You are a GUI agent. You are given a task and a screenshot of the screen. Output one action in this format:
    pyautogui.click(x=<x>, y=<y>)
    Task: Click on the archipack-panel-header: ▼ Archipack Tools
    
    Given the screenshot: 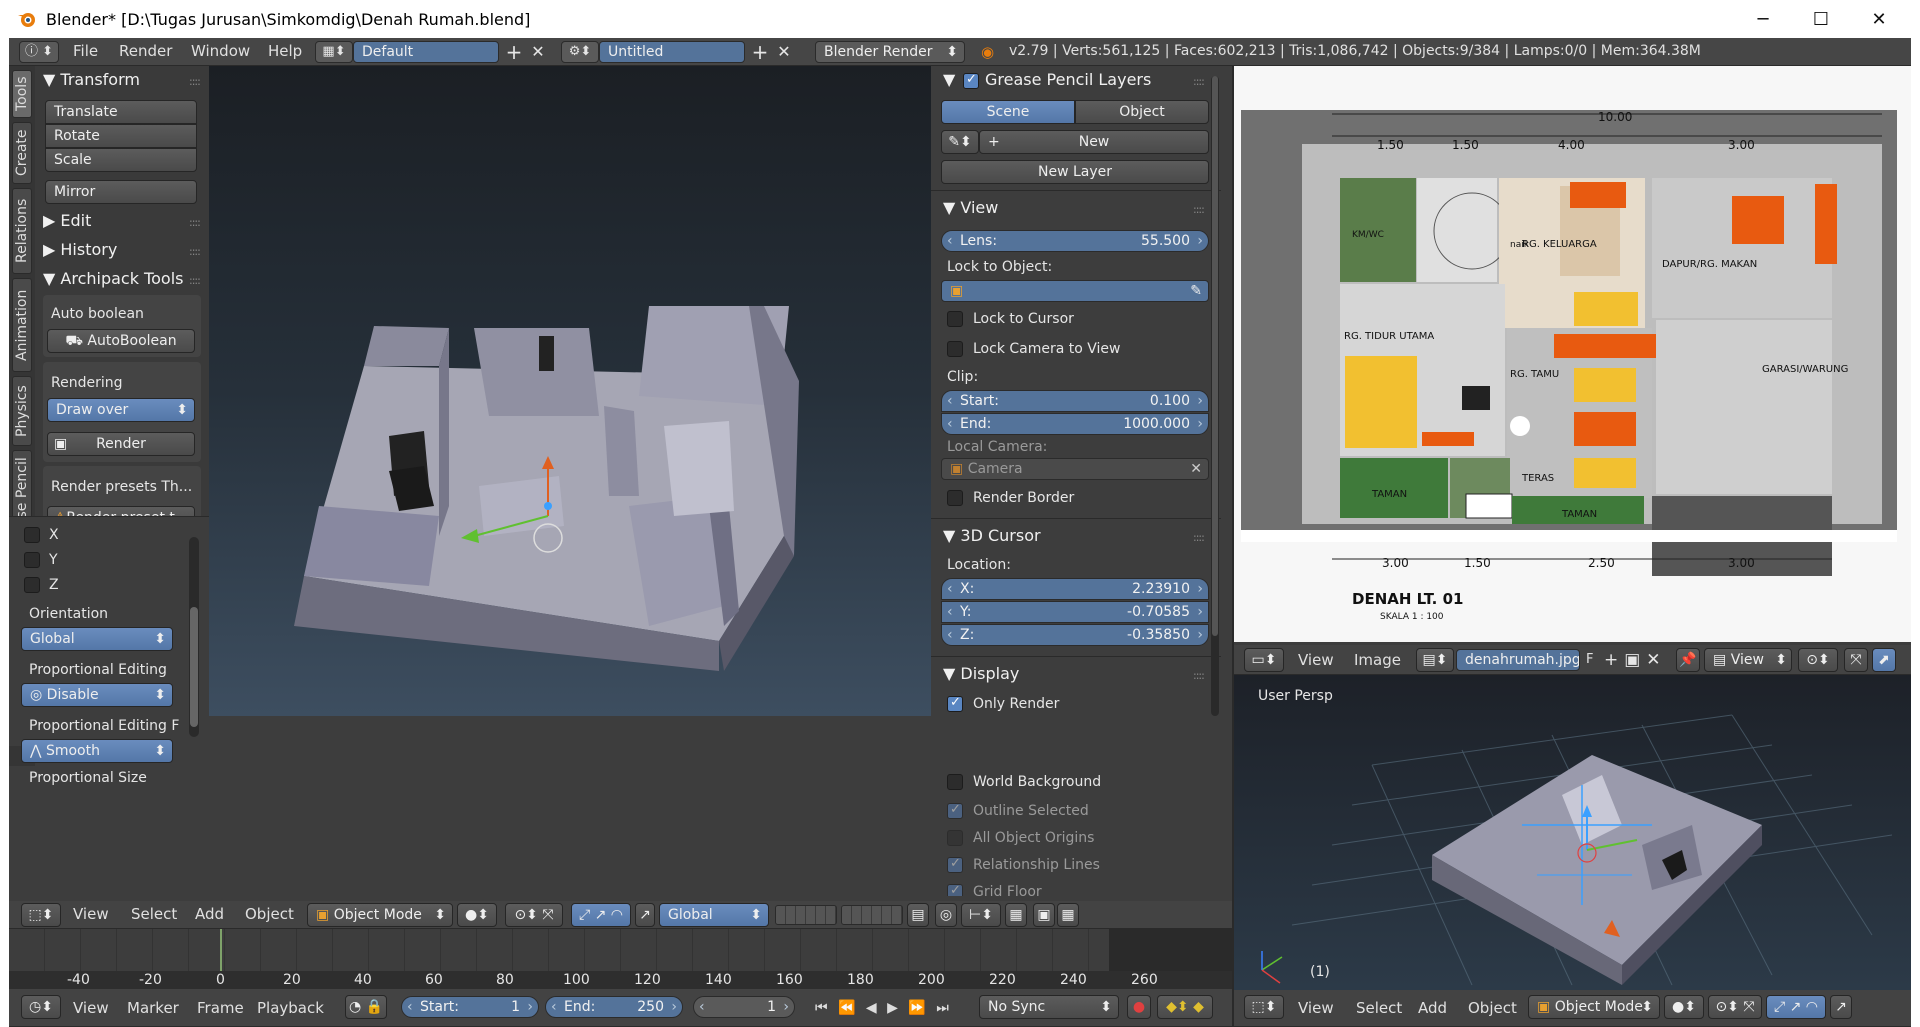 What is the action you would take?
    pyautogui.click(x=113, y=279)
    